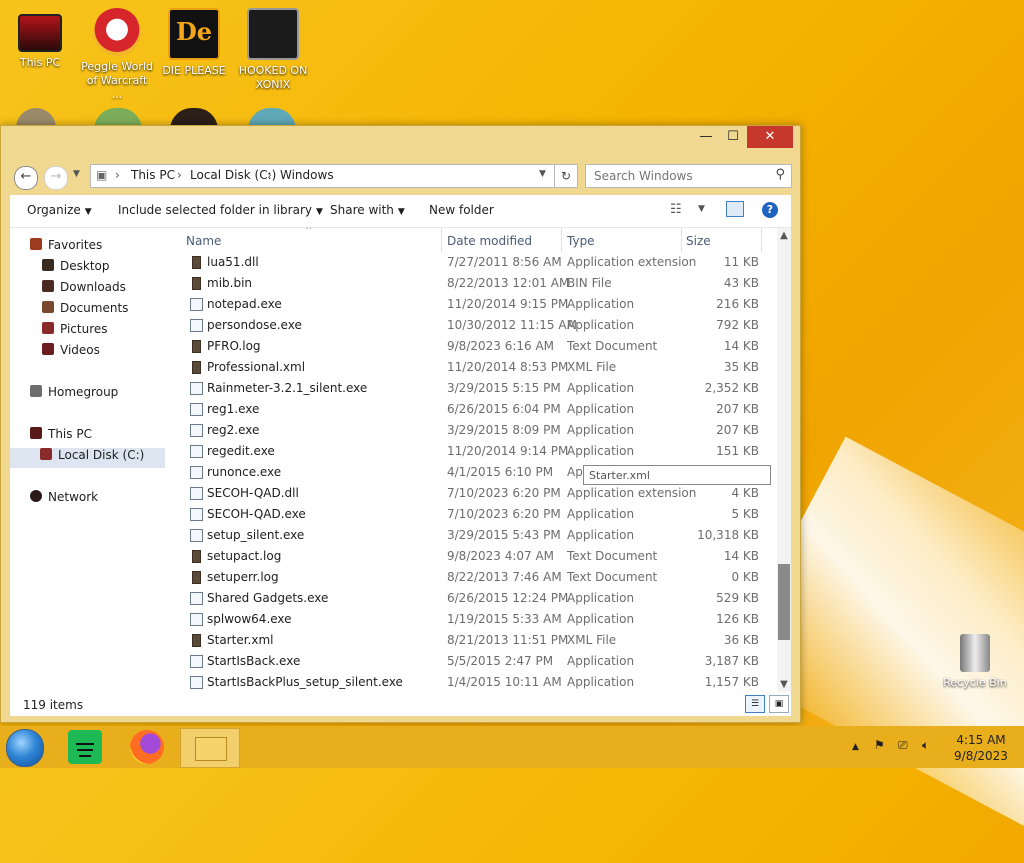 This screenshot has width=1024, height=863. Describe the element at coordinates (40, 39) in the screenshot. I see `desktop-icon-this-pc: This PC` at that location.